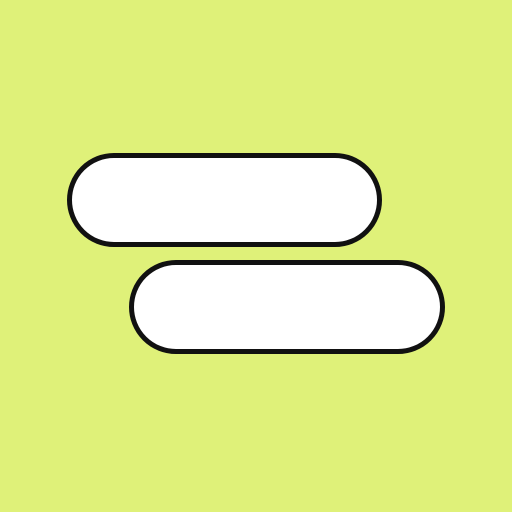 The width and height of the screenshot is (512, 512). What do you see at coordinates (224, 200) in the screenshot?
I see `pill-shape-top` at bounding box center [224, 200].